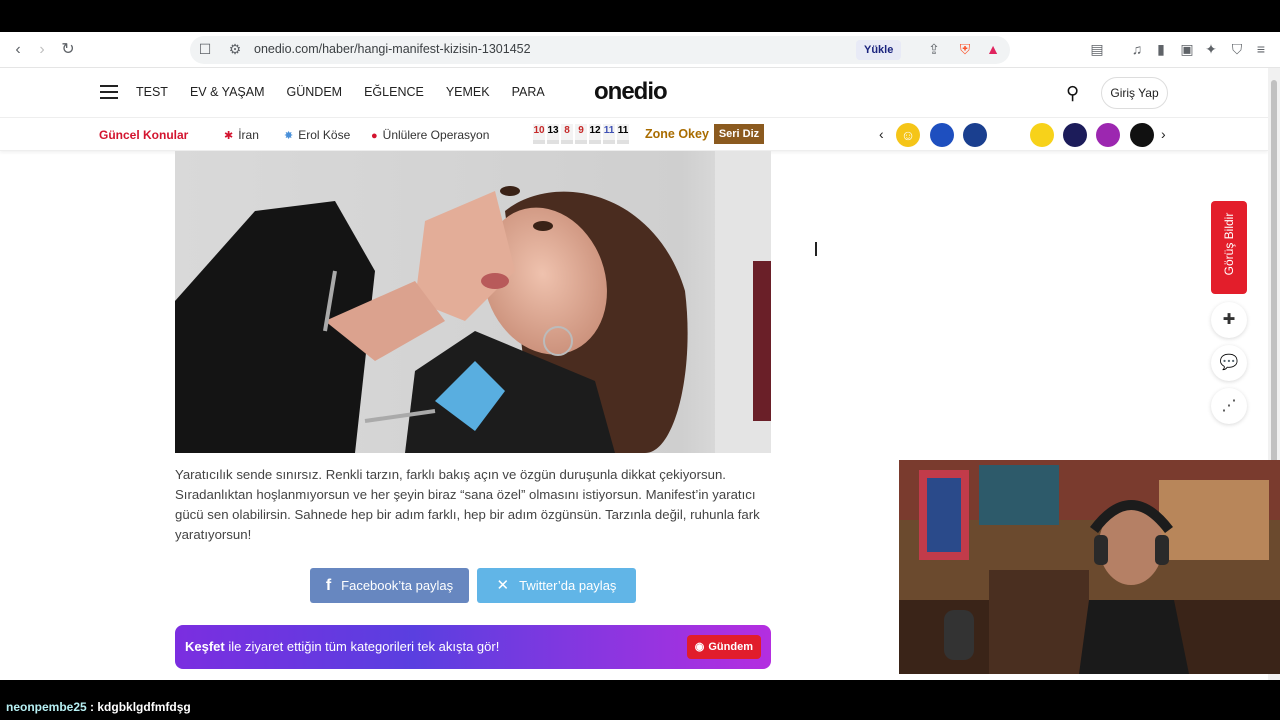 The width and height of the screenshot is (1280, 720). Describe the element at coordinates (1229, 244) in the screenshot. I see `feedback-label: Görüş Bildir` at that location.